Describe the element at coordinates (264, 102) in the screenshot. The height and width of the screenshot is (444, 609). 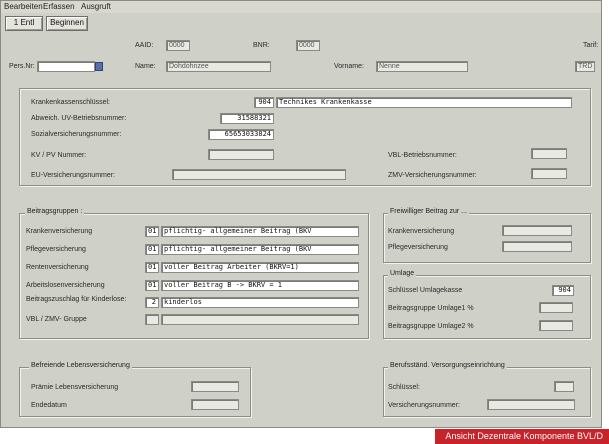
I see `kk-schluessel-code: 904` at that location.